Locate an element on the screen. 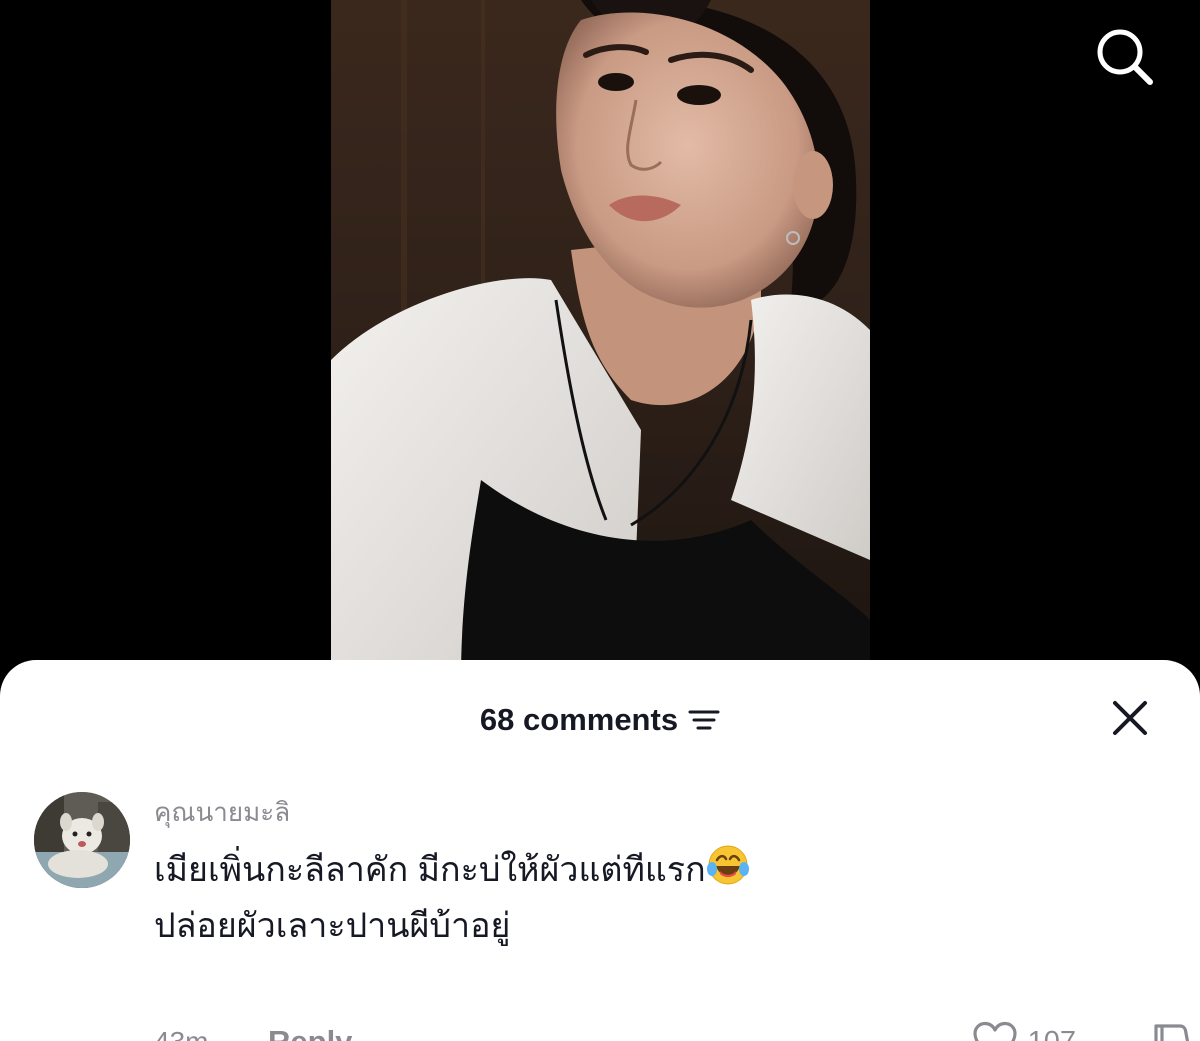  comment-text-line-2: ปล่อยผัวเลาะปานผีบ้าอยู่ is located at coordinates (332, 926).